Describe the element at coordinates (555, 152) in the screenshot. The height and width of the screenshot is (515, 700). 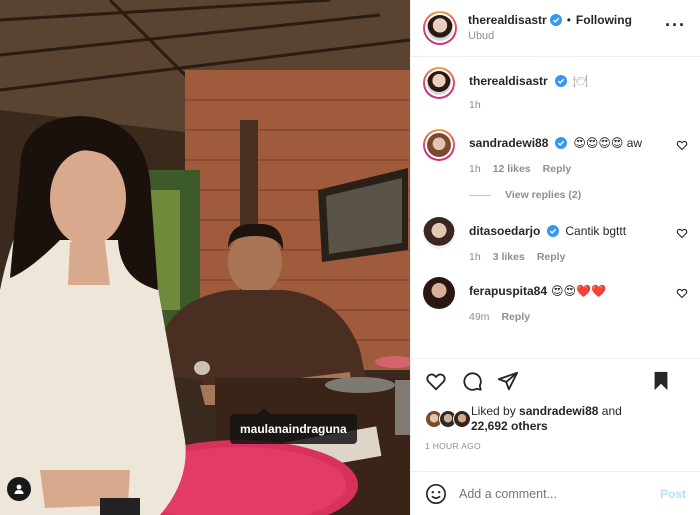
I see `comment-item: sandradewi88 😍😍😍😍 aw 1h 12 likes Reply` at that location.